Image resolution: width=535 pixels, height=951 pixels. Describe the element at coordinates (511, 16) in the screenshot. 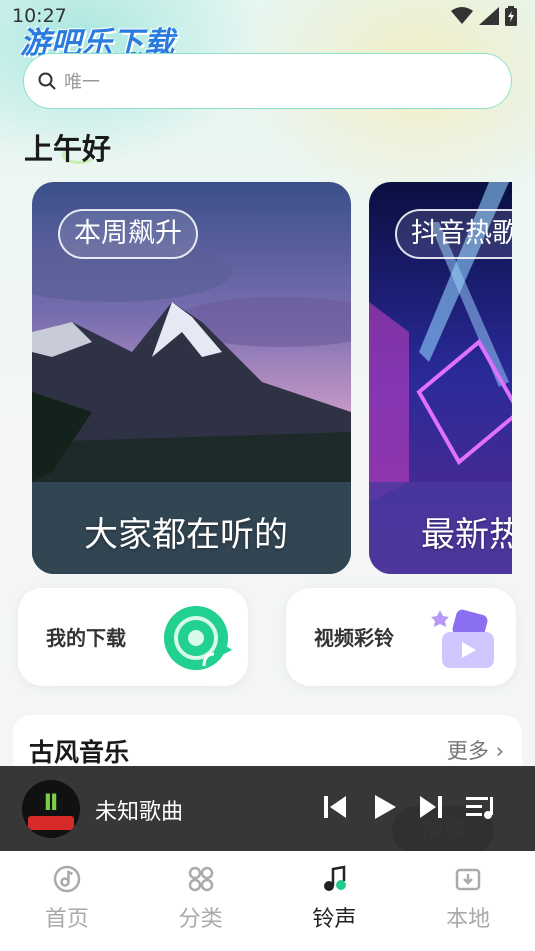

I see `battery-icon` at that location.